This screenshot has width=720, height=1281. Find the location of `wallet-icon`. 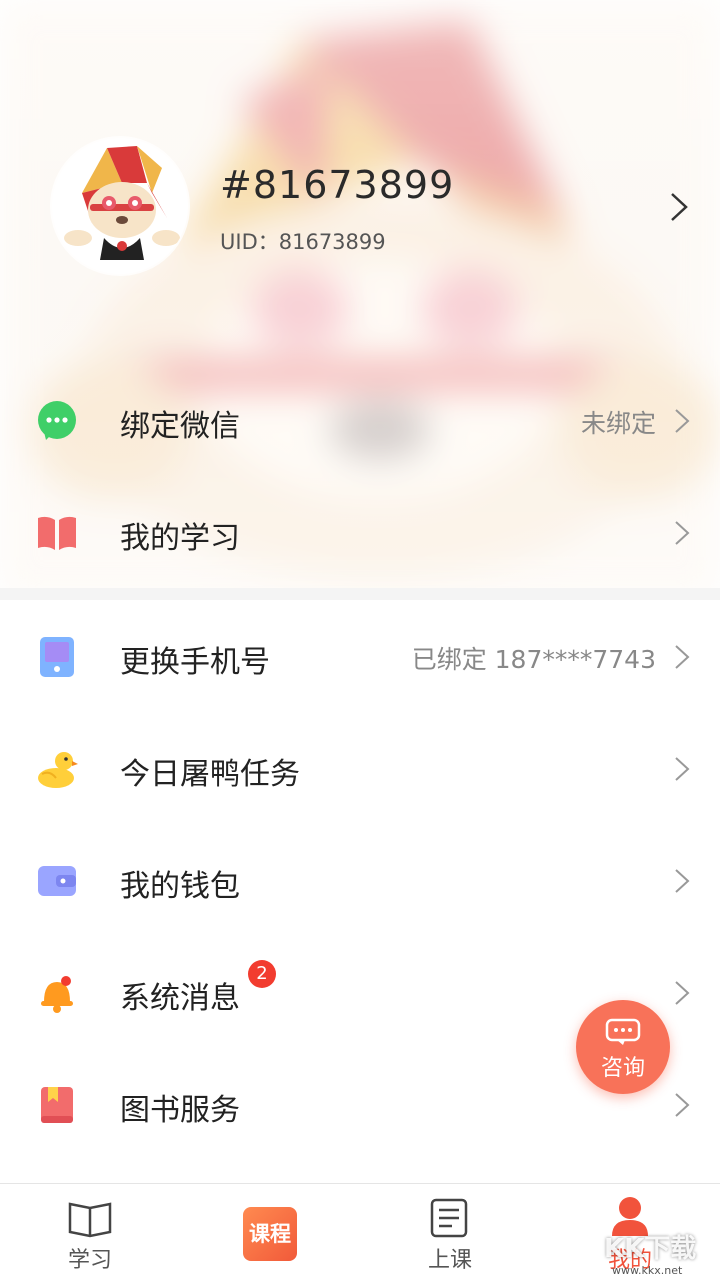

wallet-icon is located at coordinates (57, 881).